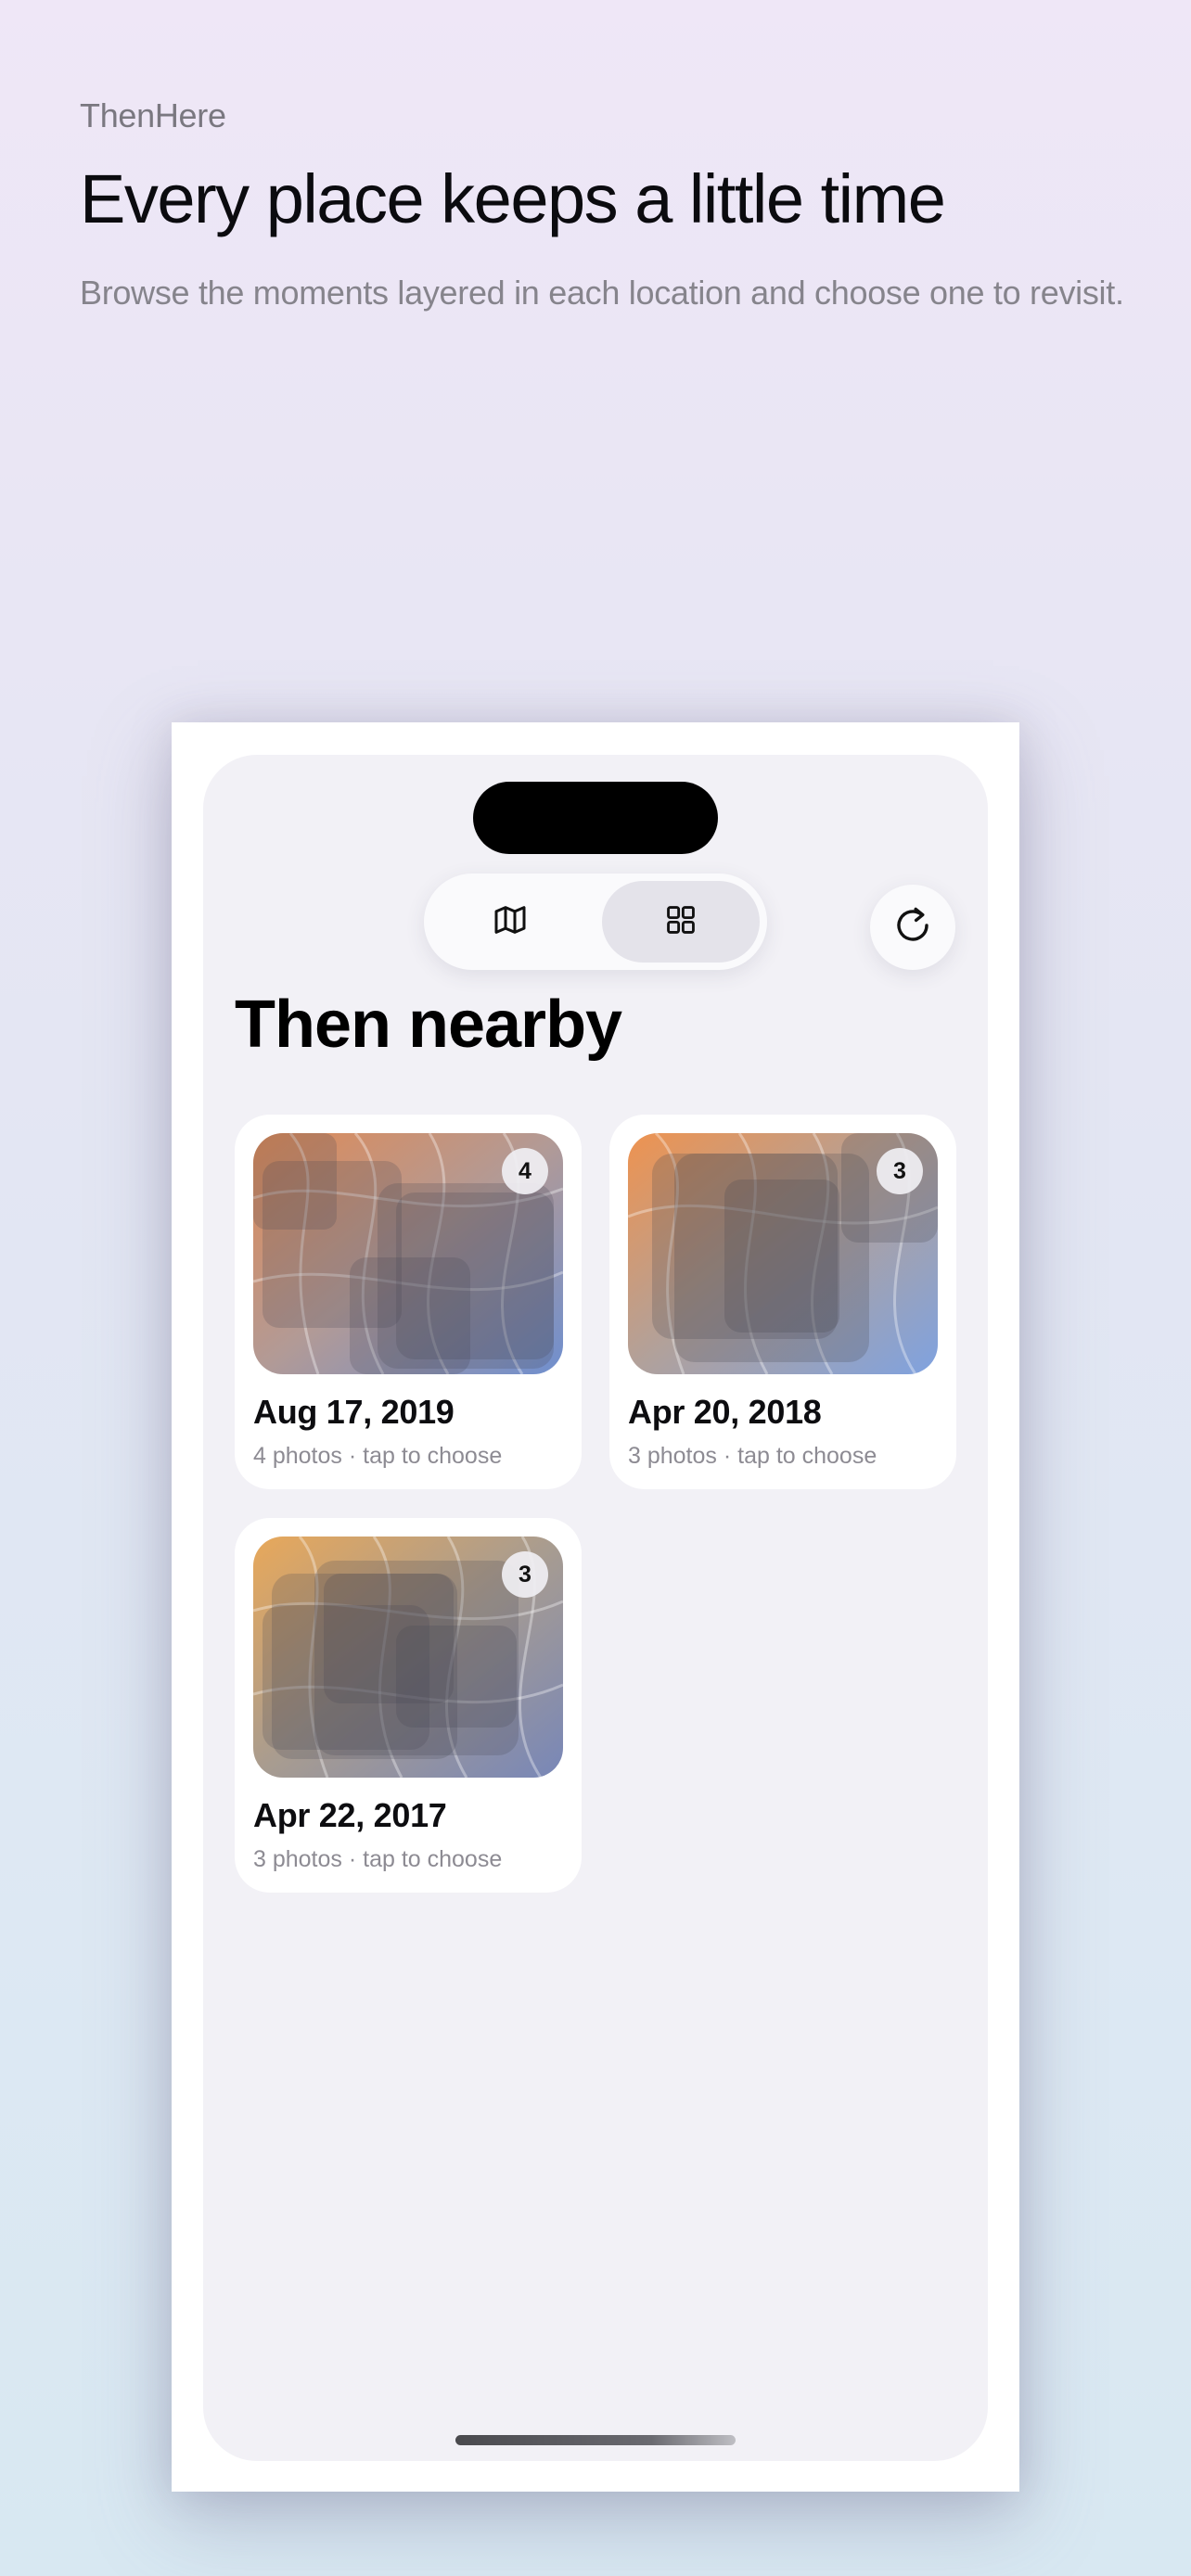 The image size is (1191, 2576). I want to click on photo-count-badge: 4, so click(525, 1171).